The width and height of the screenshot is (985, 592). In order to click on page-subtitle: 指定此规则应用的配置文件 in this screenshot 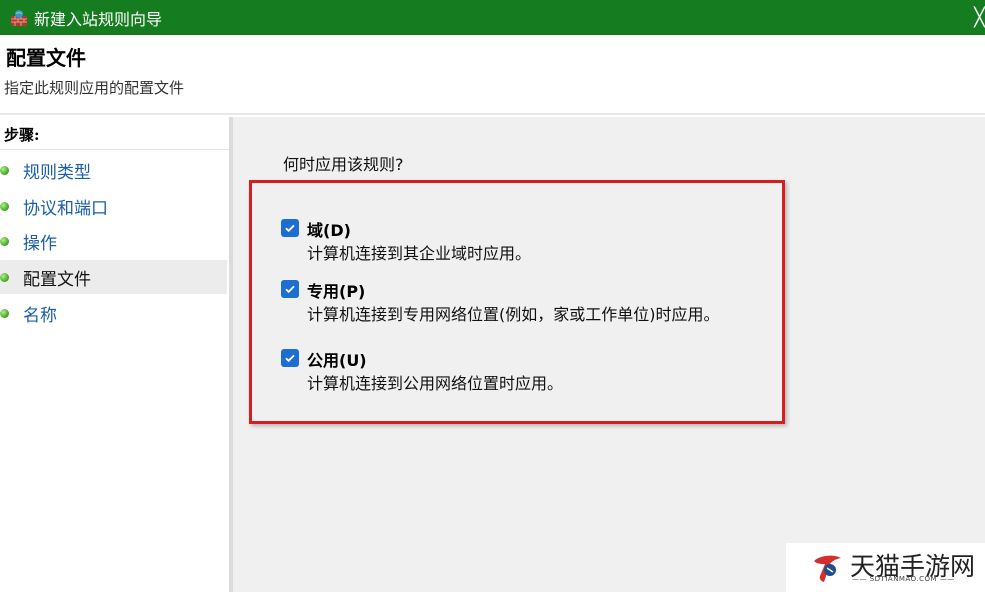, I will do `click(94, 88)`.